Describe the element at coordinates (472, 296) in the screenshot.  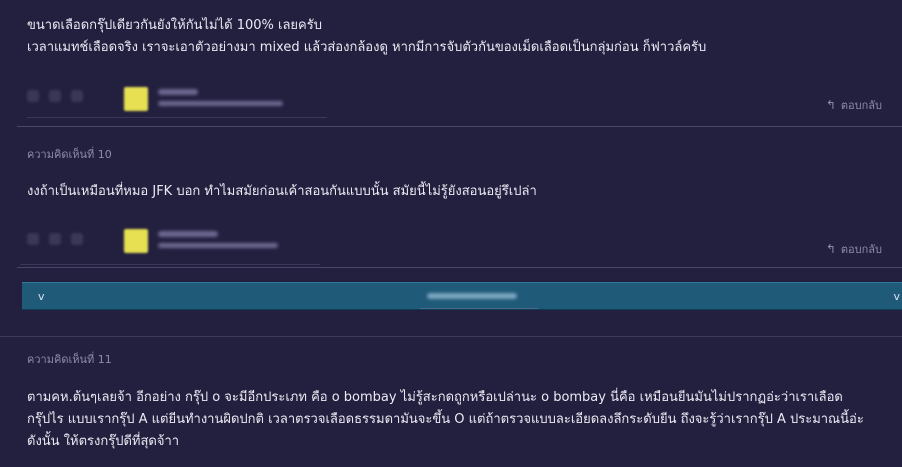
I see `bar-label-blurred` at that location.